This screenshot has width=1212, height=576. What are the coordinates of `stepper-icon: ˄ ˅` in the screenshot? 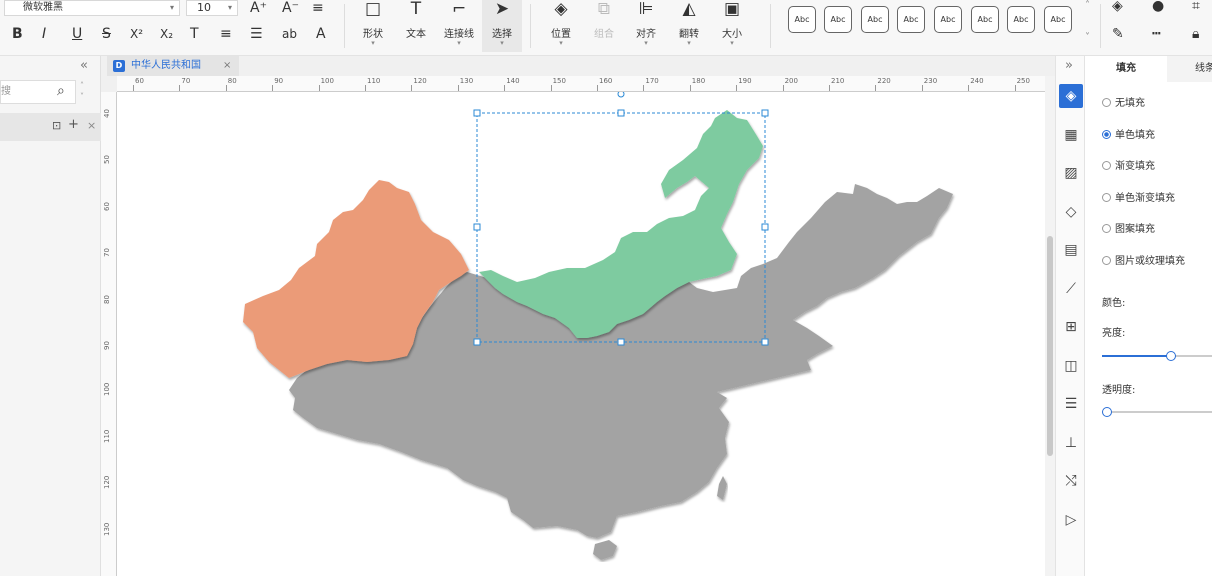 It's located at (82, 91).